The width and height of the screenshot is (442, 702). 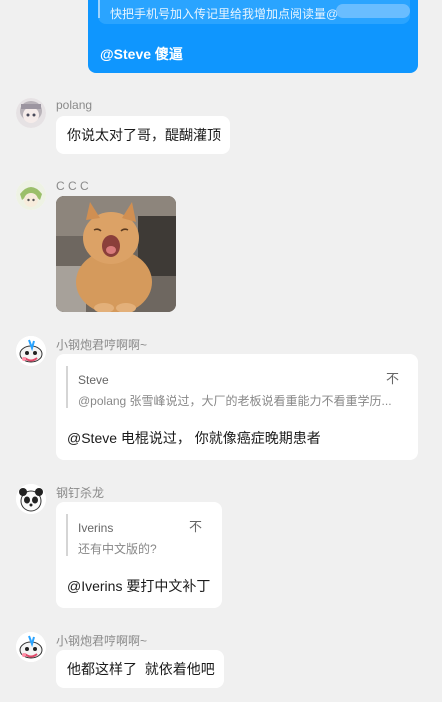 I want to click on message-text: @Iverins 要打中文补丁, so click(x=139, y=586).